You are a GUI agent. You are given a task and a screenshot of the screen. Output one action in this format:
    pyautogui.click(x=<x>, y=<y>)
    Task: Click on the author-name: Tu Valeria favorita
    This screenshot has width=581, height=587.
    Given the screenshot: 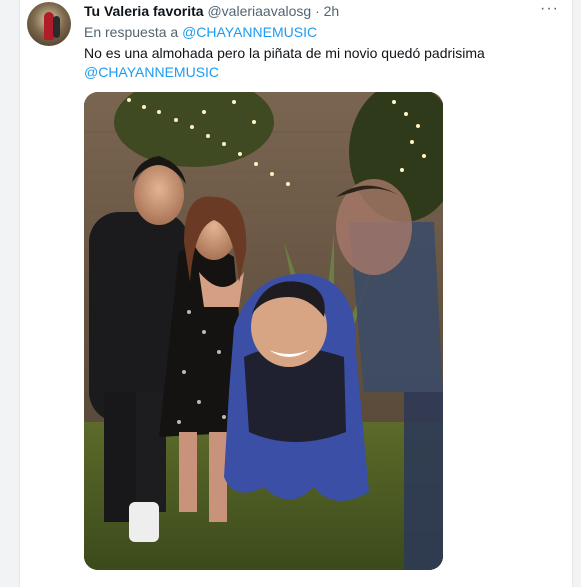 What is the action you would take?
    pyautogui.click(x=144, y=11)
    